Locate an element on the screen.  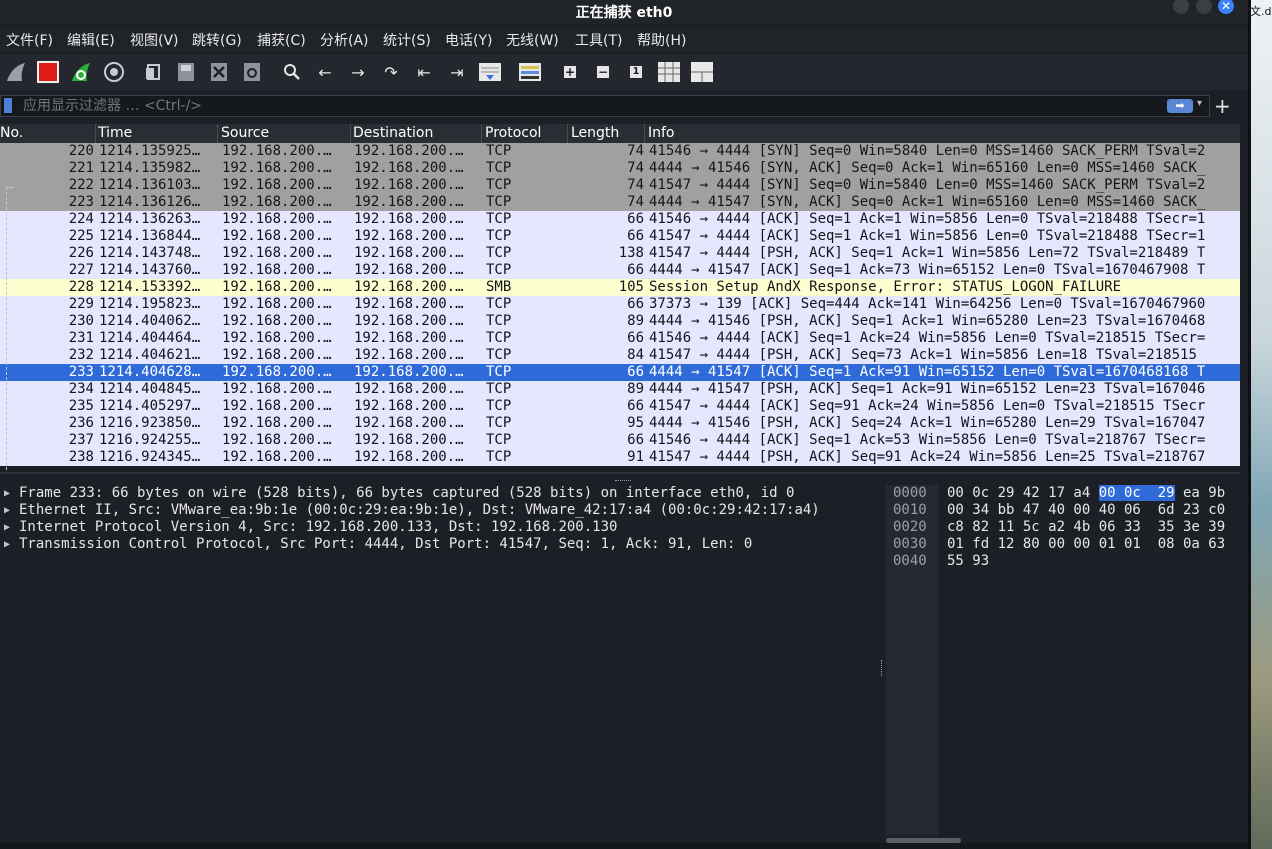
find-packet-button is located at coordinates (292, 72).